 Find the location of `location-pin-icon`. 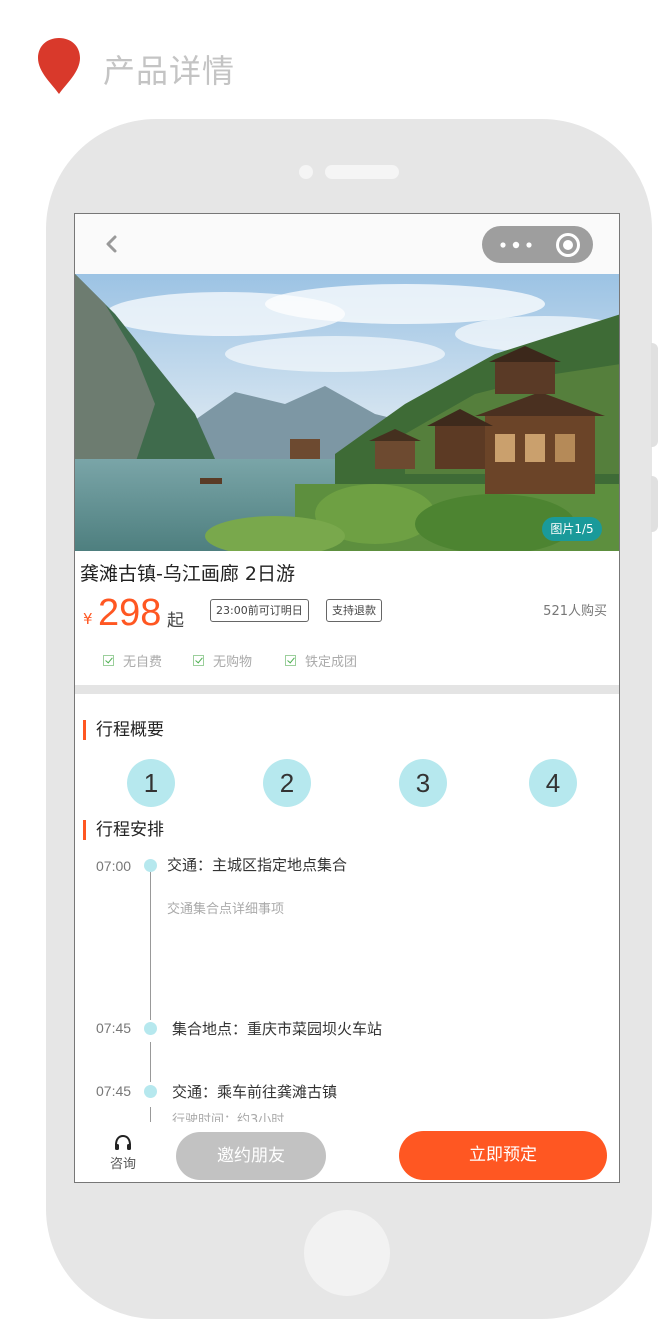

location-pin-icon is located at coordinates (59, 66).